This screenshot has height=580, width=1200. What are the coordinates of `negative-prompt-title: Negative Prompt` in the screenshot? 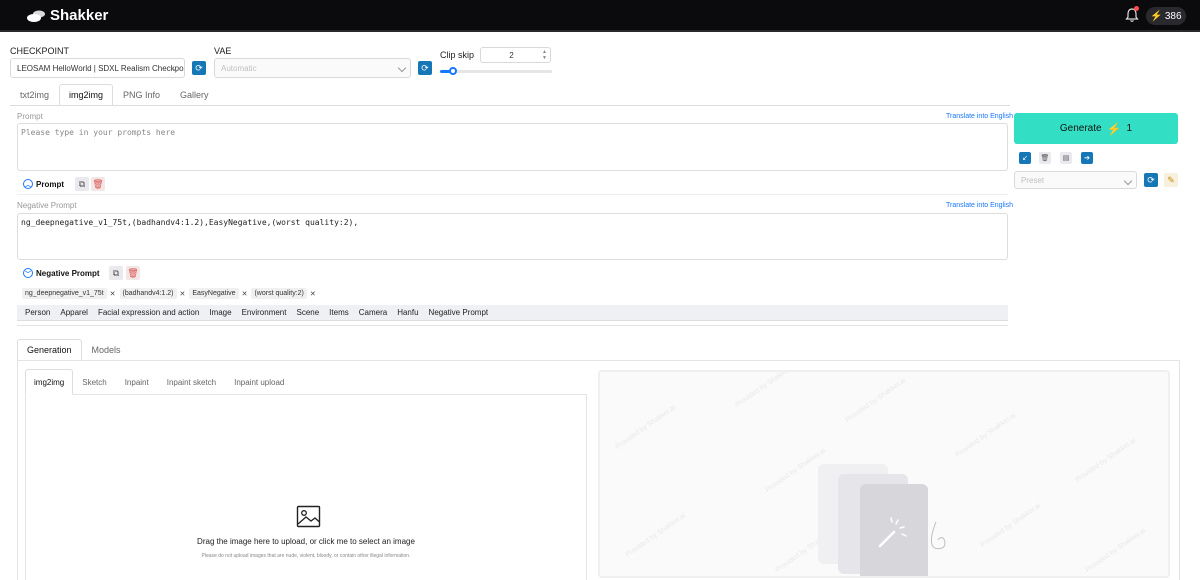 It's located at (47, 205).